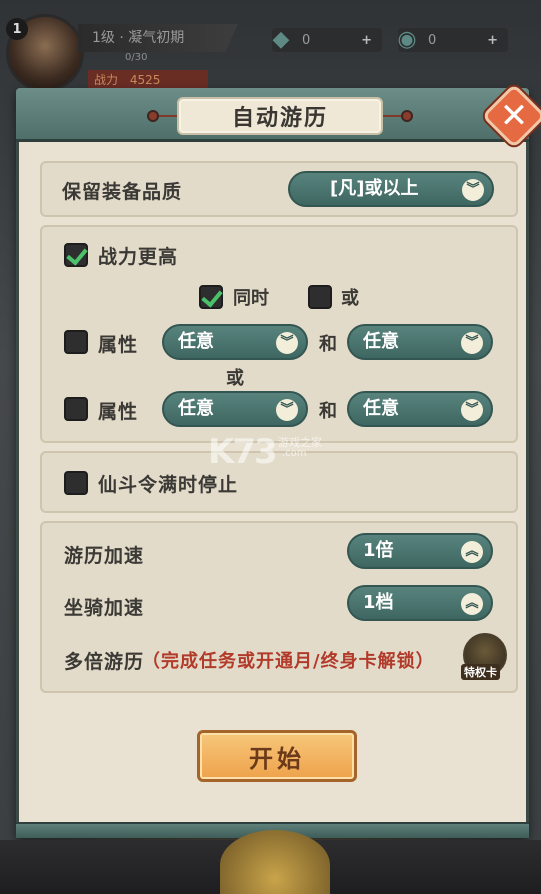  I want to click on watermark-logo: K73, so click(243, 452).